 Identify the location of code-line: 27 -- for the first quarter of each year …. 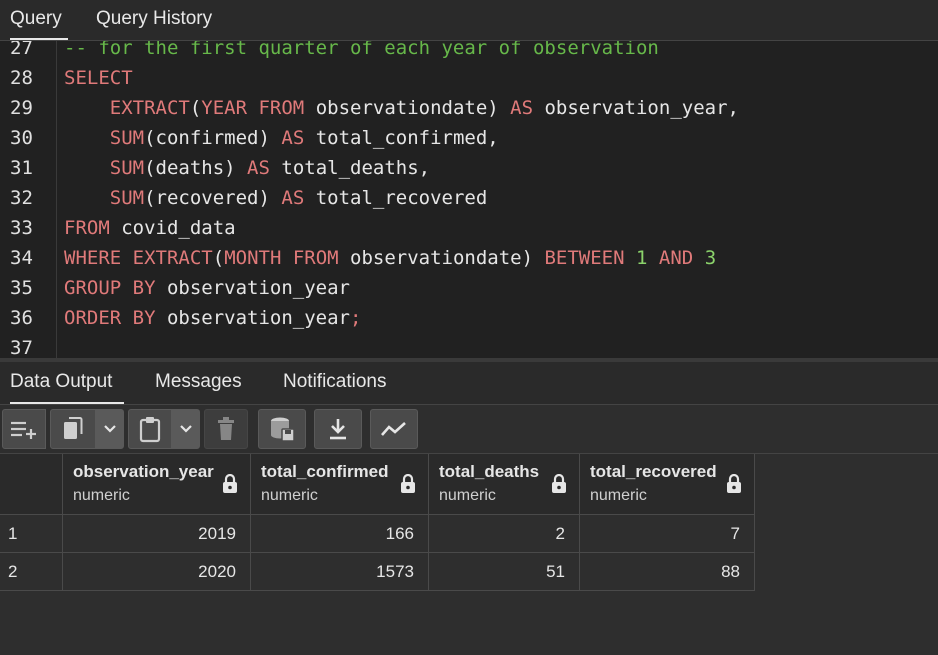
(469, 52).